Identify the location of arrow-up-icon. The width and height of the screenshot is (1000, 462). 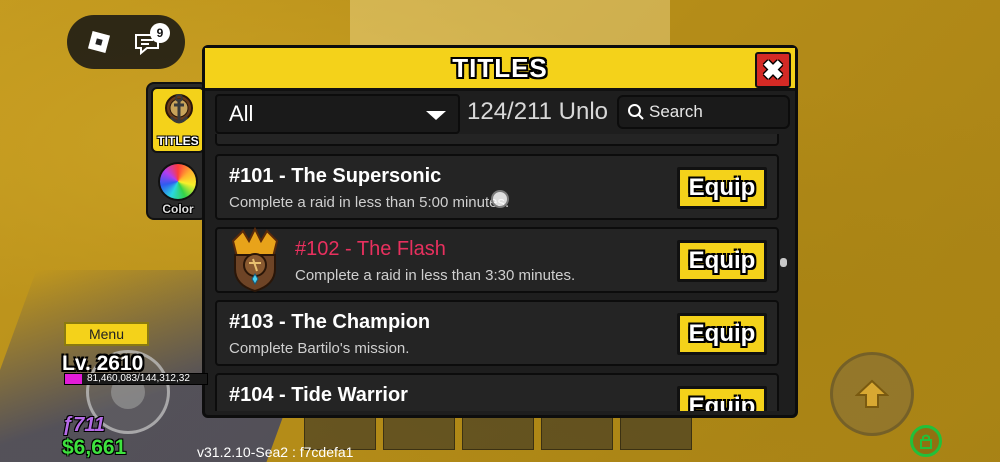
(872, 393).